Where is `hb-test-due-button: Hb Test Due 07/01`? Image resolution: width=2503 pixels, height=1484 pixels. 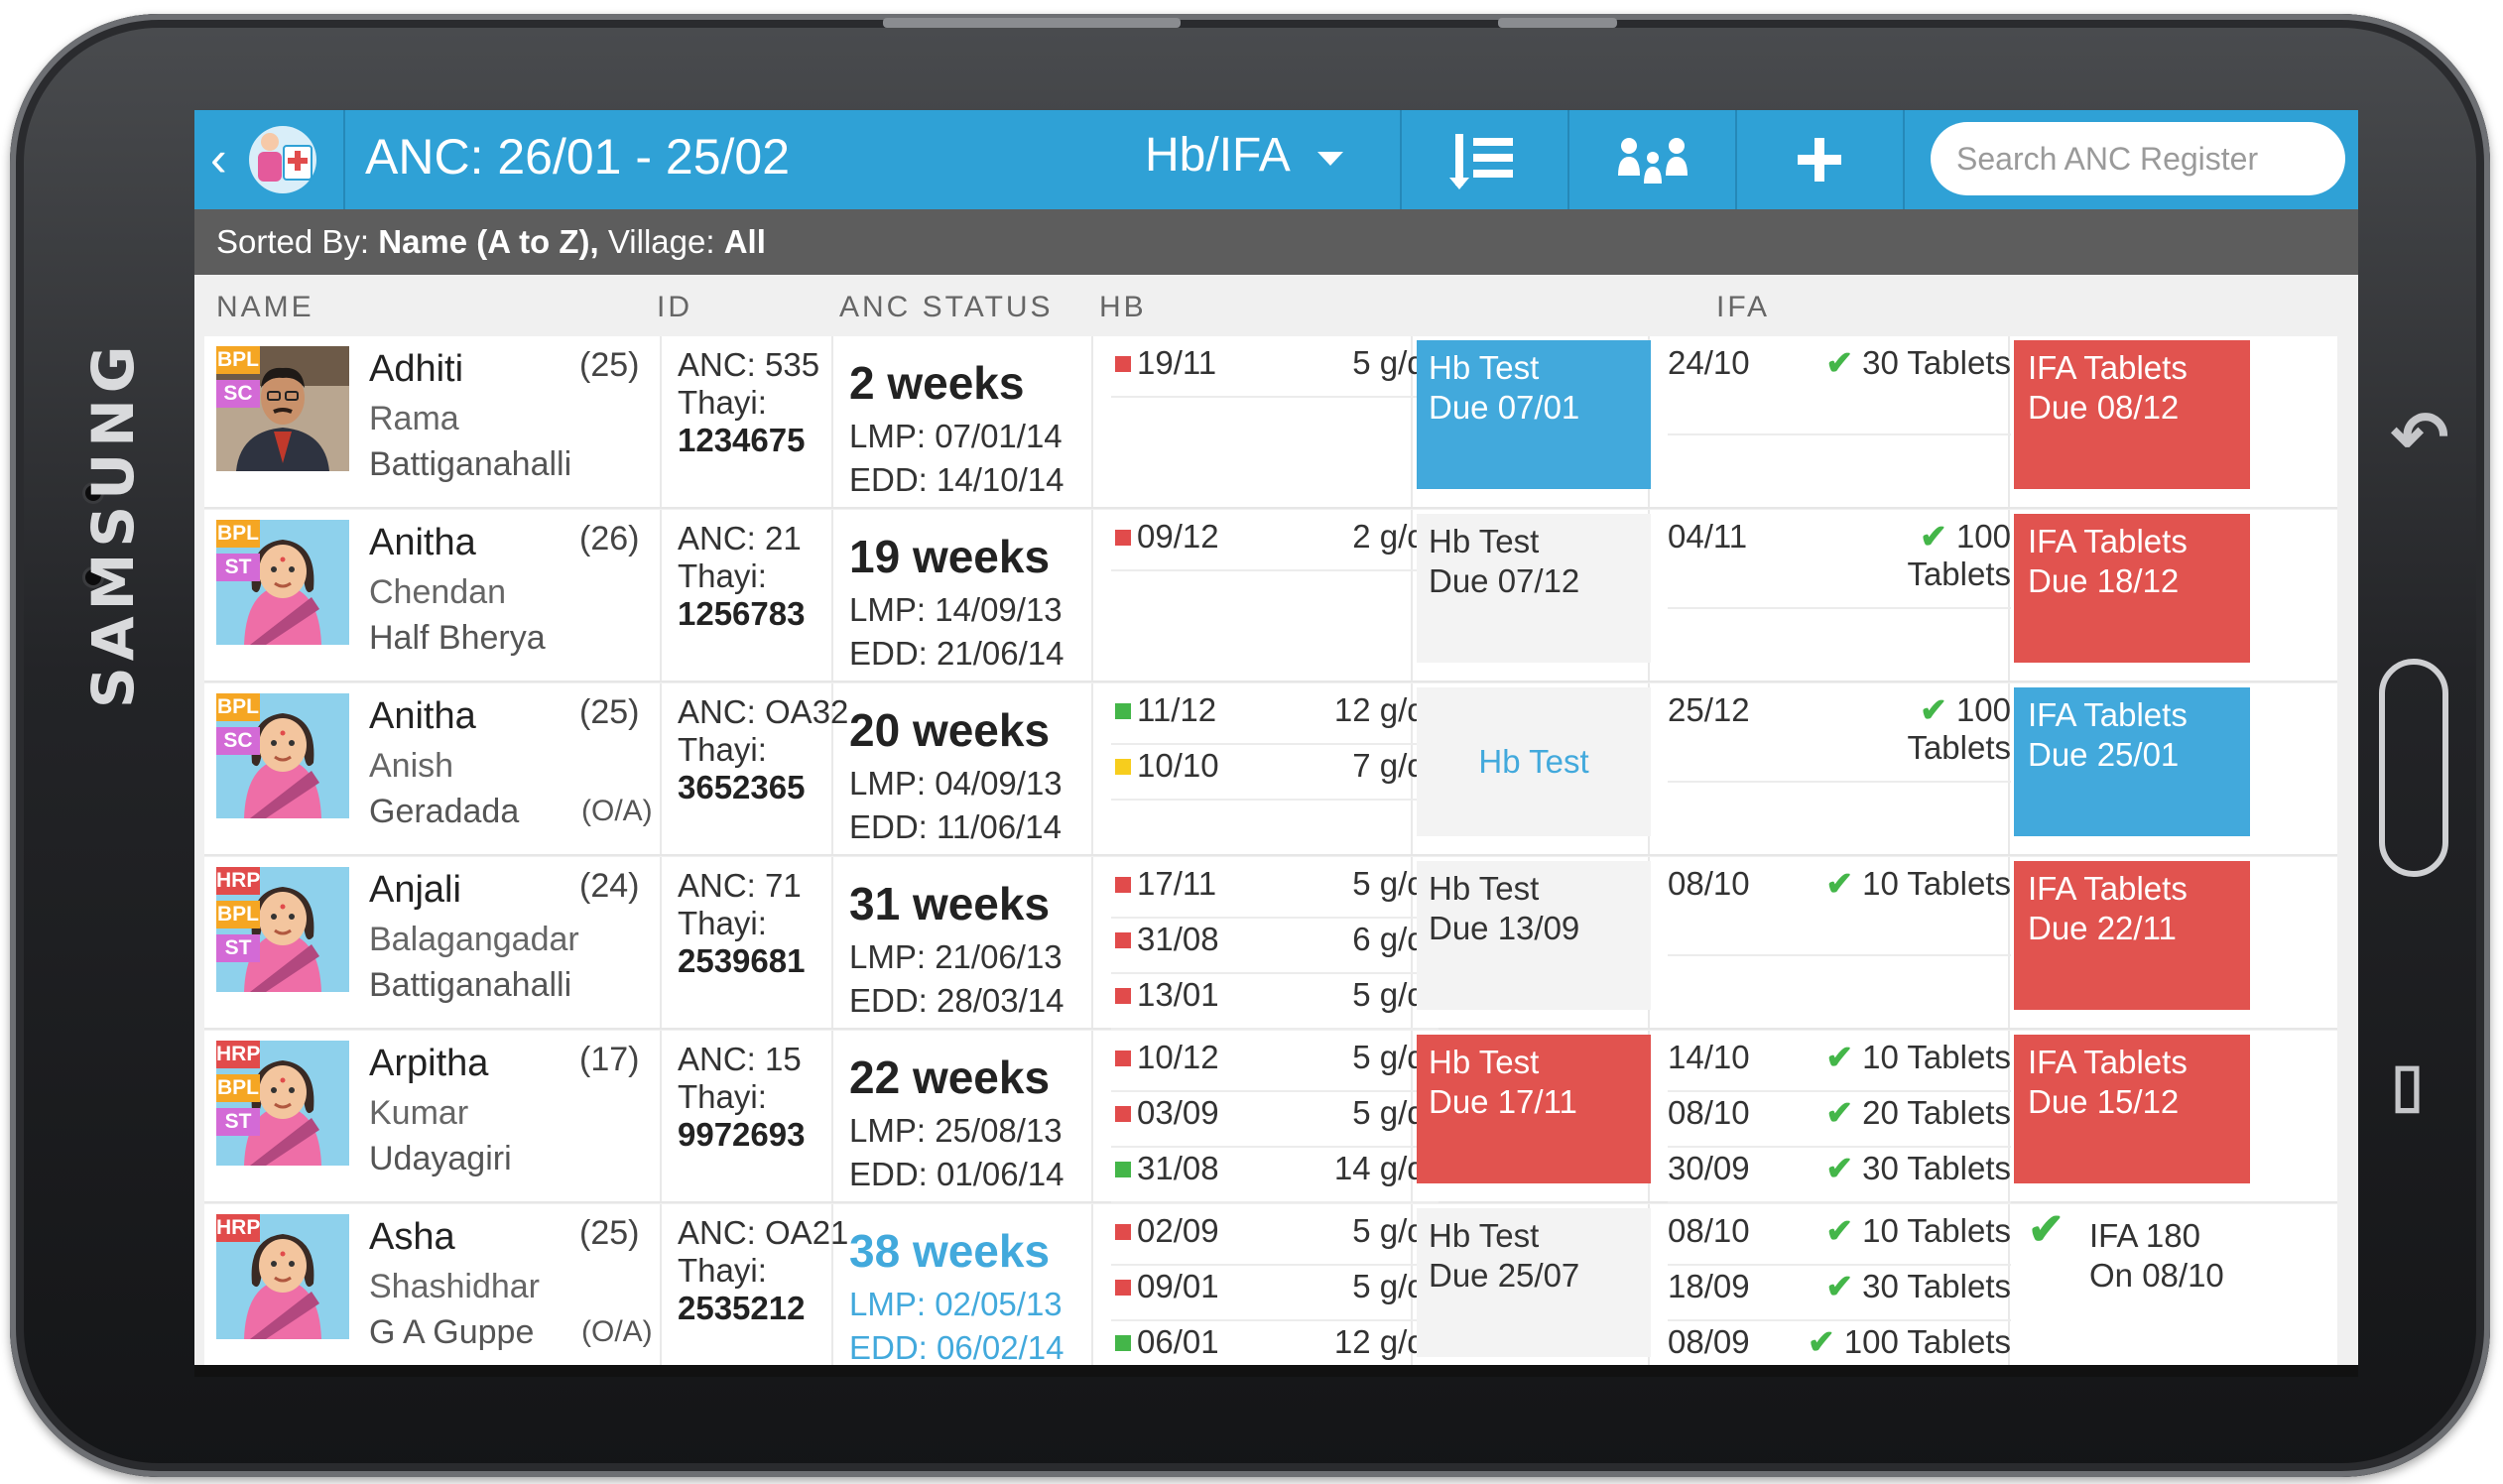
hb-test-due-button: Hb Test Due 07/01 is located at coordinates (1534, 414).